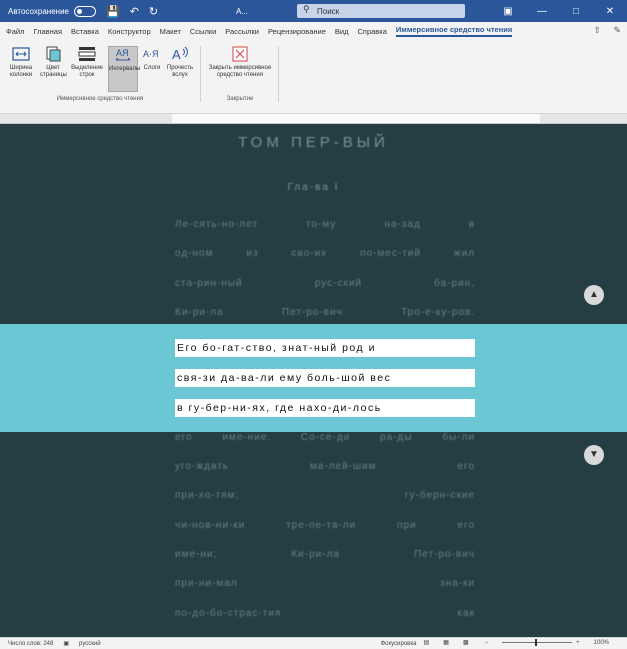  What do you see at coordinates (113, 11) in the screenshot?
I see `save-icon: 💾` at bounding box center [113, 11].